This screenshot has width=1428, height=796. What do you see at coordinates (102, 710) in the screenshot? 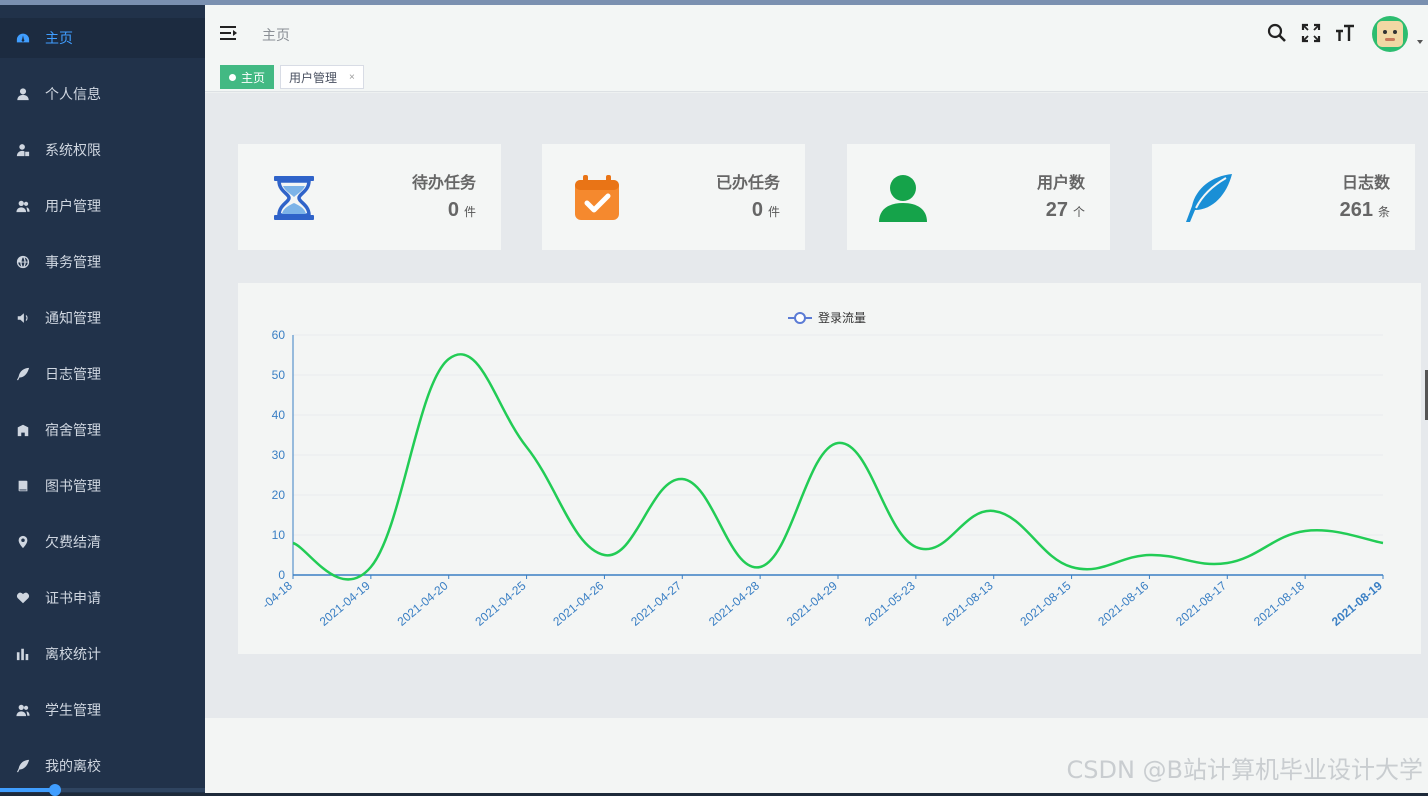
I see `sidebar-item-students: 学生管理` at bounding box center [102, 710].